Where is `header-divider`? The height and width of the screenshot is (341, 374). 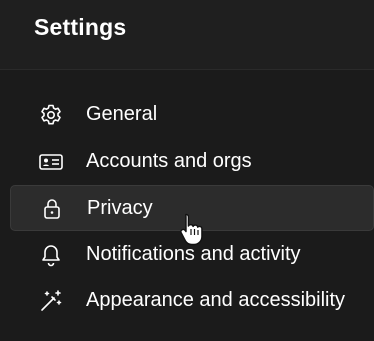
header-divider is located at coordinates (187, 69).